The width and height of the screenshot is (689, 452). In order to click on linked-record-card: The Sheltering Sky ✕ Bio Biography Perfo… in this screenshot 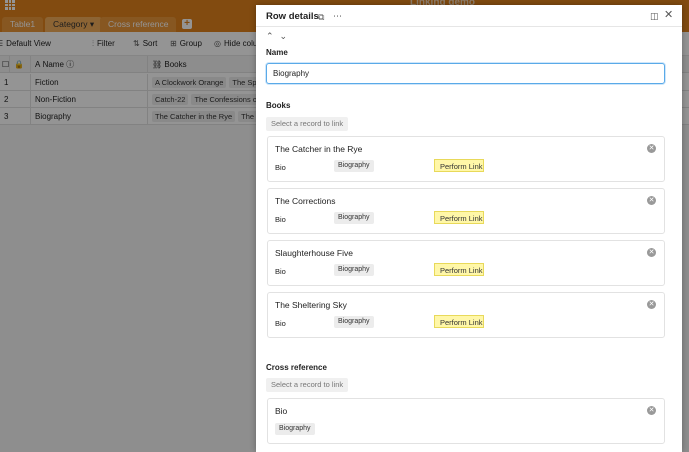, I will do `click(466, 315)`.